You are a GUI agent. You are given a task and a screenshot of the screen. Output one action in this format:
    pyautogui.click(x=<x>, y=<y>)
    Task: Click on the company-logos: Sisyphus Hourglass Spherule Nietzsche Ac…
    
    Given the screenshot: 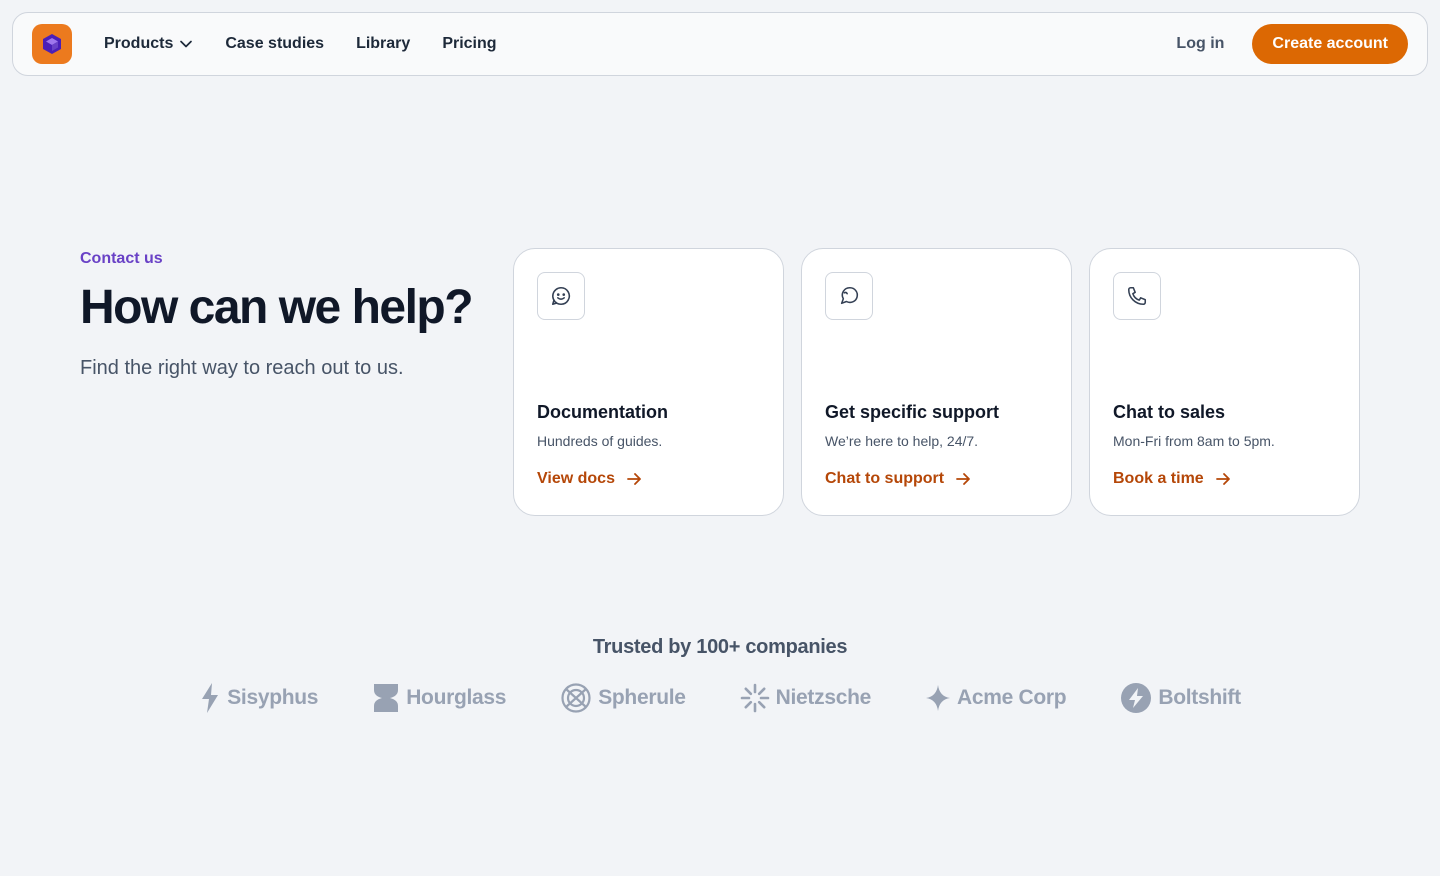 What is the action you would take?
    pyautogui.click(x=720, y=698)
    